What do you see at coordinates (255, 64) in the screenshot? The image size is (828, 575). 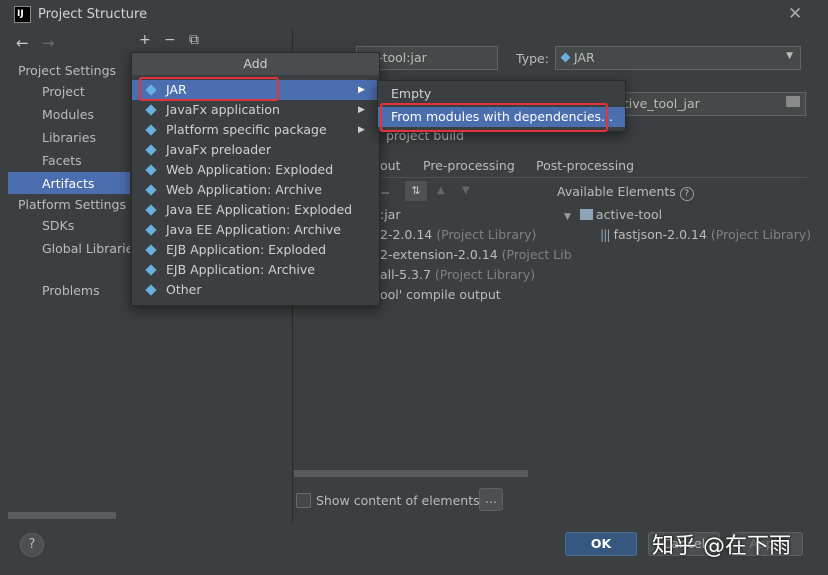 I see `add-menu-header: Add` at bounding box center [255, 64].